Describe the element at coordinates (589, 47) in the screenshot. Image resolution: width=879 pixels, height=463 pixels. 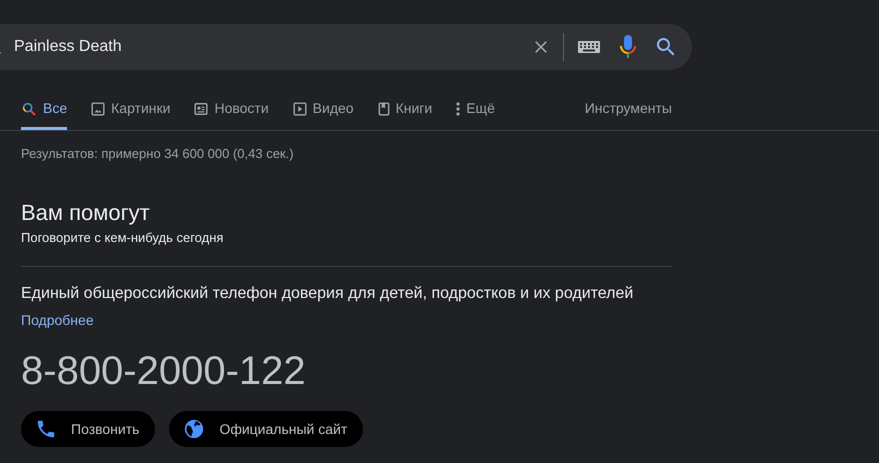
I see `keyboard-button` at that location.